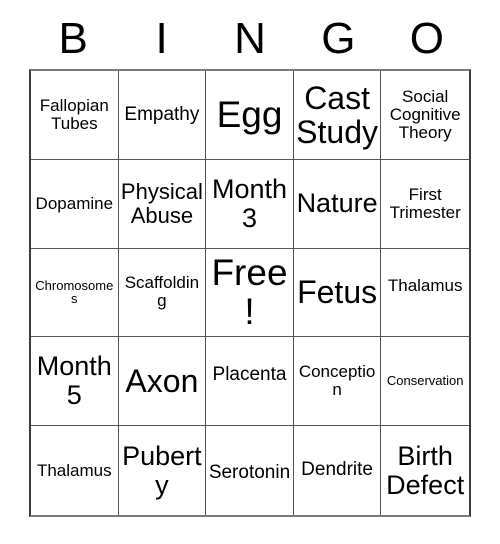 The height and width of the screenshot is (544, 500). I want to click on bingo-cell: Cast Study, so click(337, 115).